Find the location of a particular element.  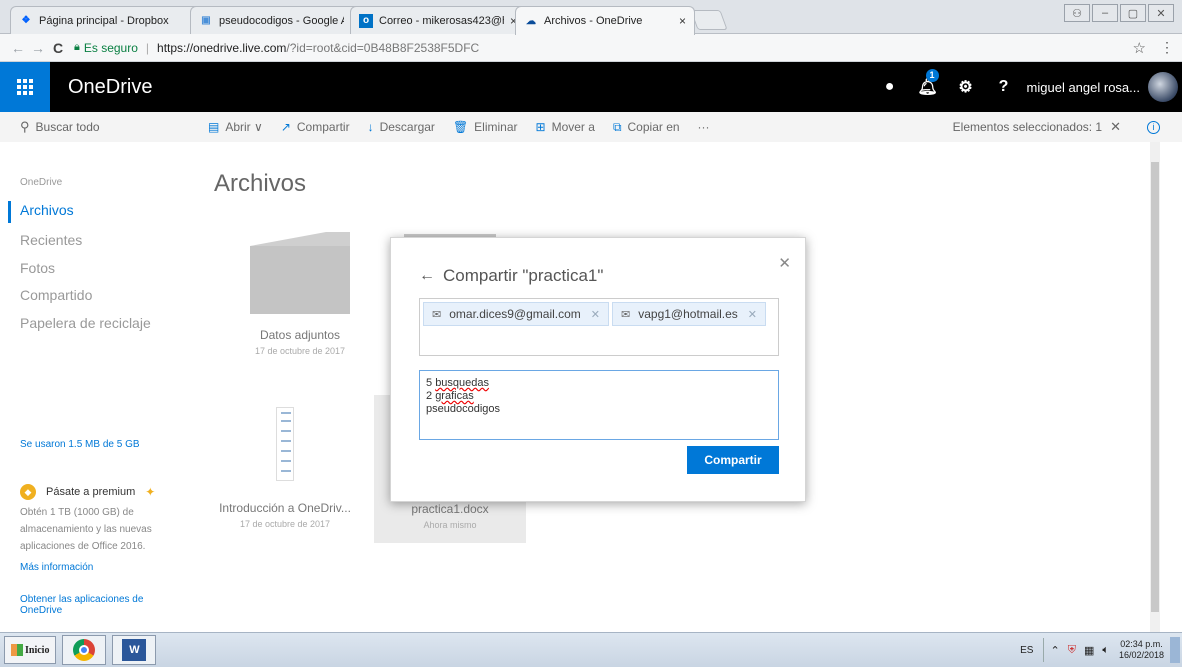

tray-expand-icon: ⌃ is located at coordinates (1054, 650).